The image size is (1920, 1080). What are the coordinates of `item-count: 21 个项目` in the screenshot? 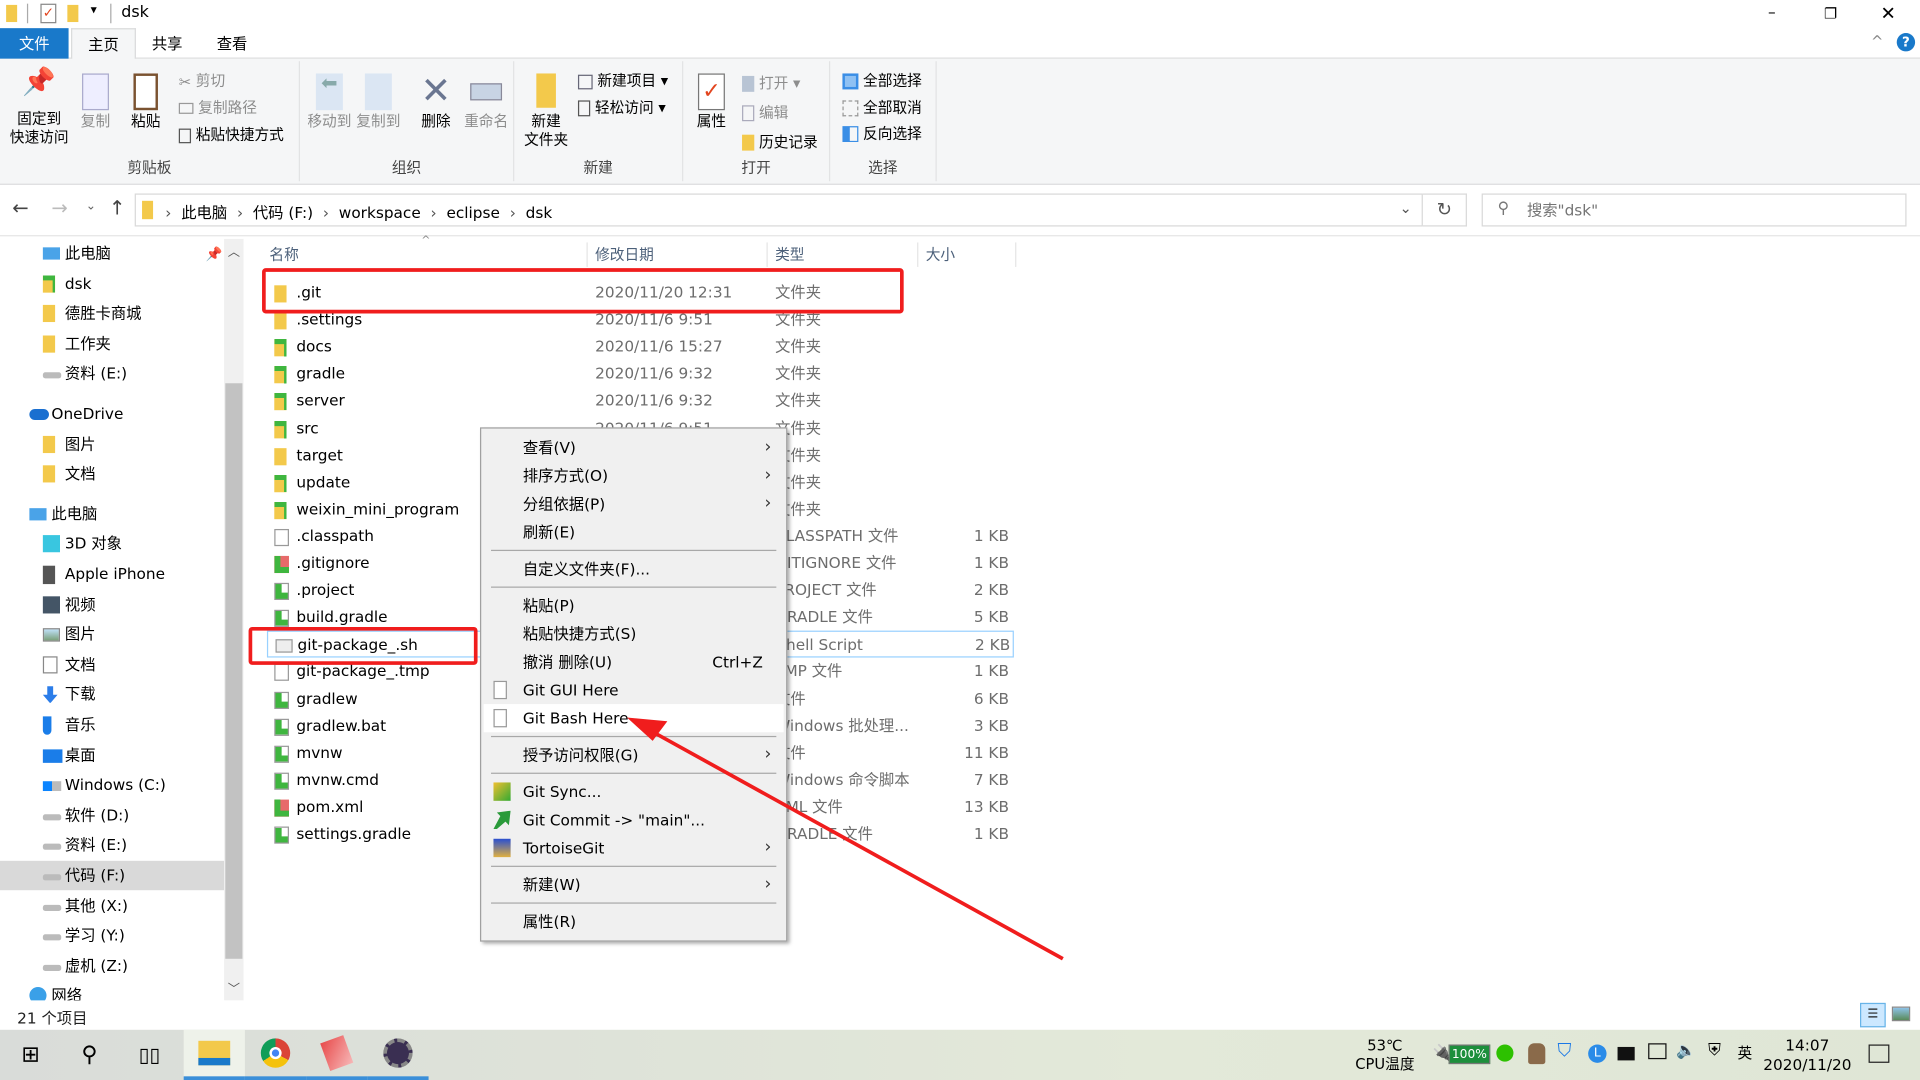 It's located at (52, 1018).